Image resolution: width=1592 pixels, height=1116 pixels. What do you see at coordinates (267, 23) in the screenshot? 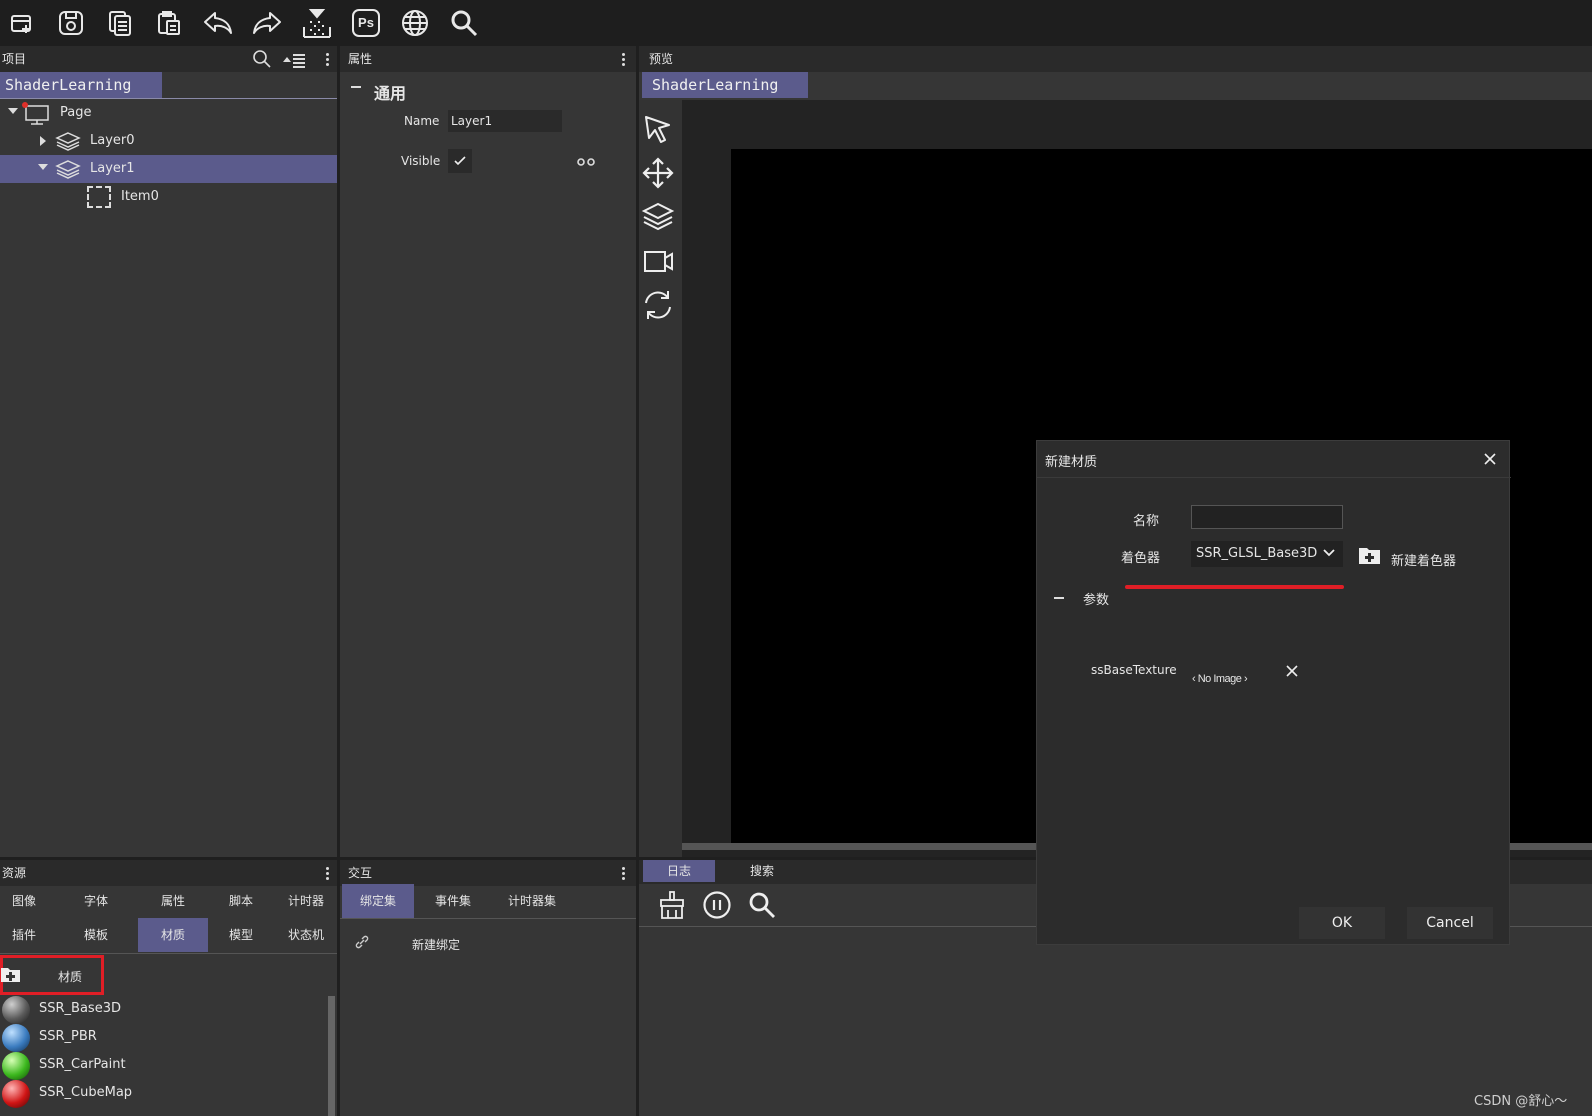
I see `redo-icon` at bounding box center [267, 23].